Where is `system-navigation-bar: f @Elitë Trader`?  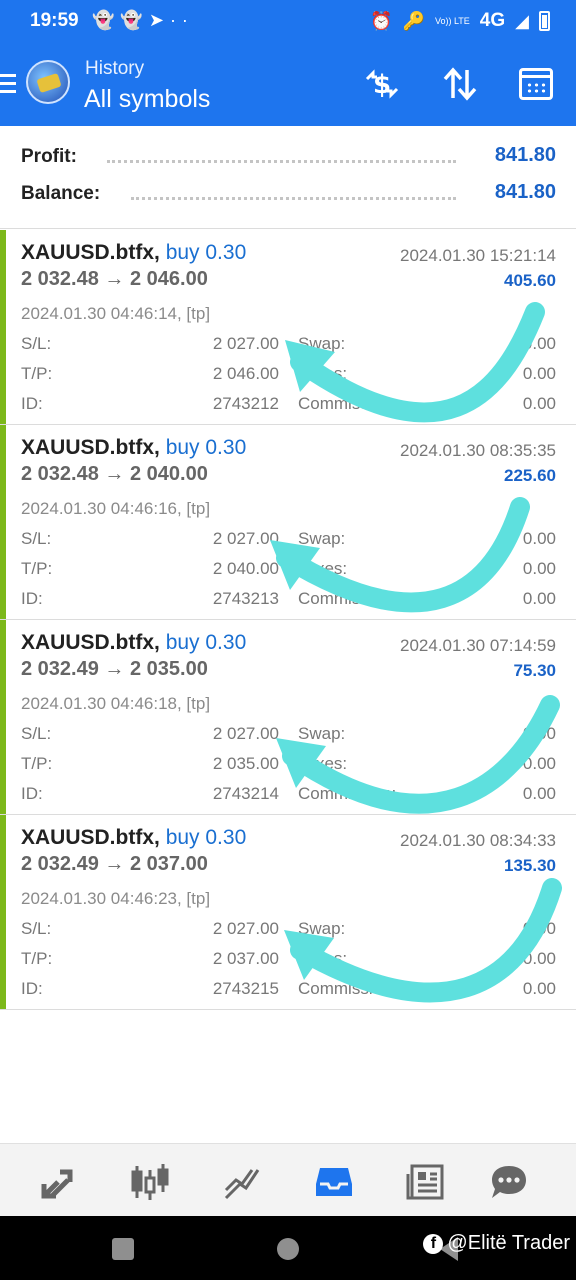
system-navigation-bar: f @Elitë Trader is located at coordinates (288, 1248).